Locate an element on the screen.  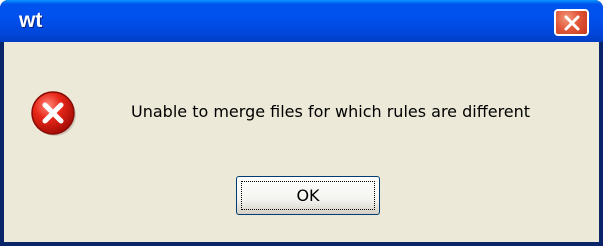
close-button is located at coordinates (571, 22).